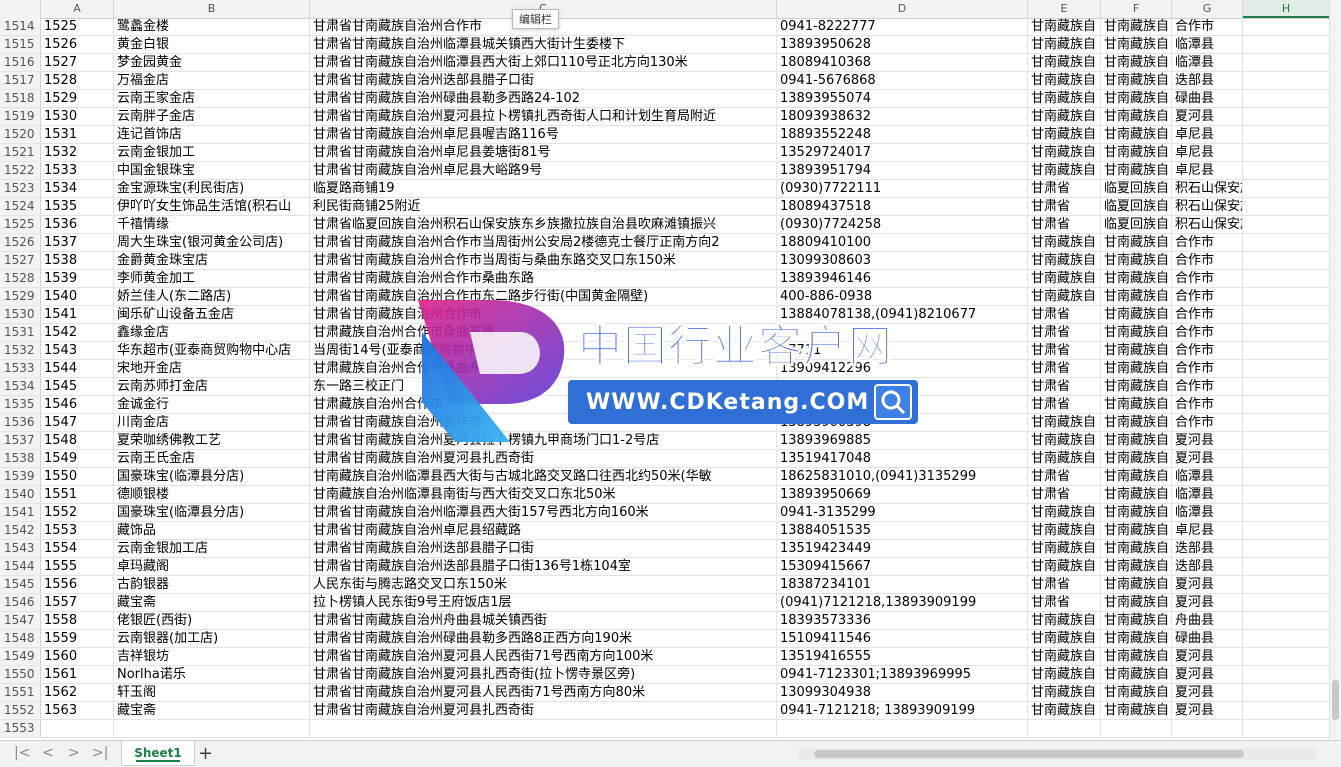 This screenshot has height=767, width=1341. Describe the element at coordinates (212, 152) in the screenshot. I see `cell-b: 云南金银加工` at that location.